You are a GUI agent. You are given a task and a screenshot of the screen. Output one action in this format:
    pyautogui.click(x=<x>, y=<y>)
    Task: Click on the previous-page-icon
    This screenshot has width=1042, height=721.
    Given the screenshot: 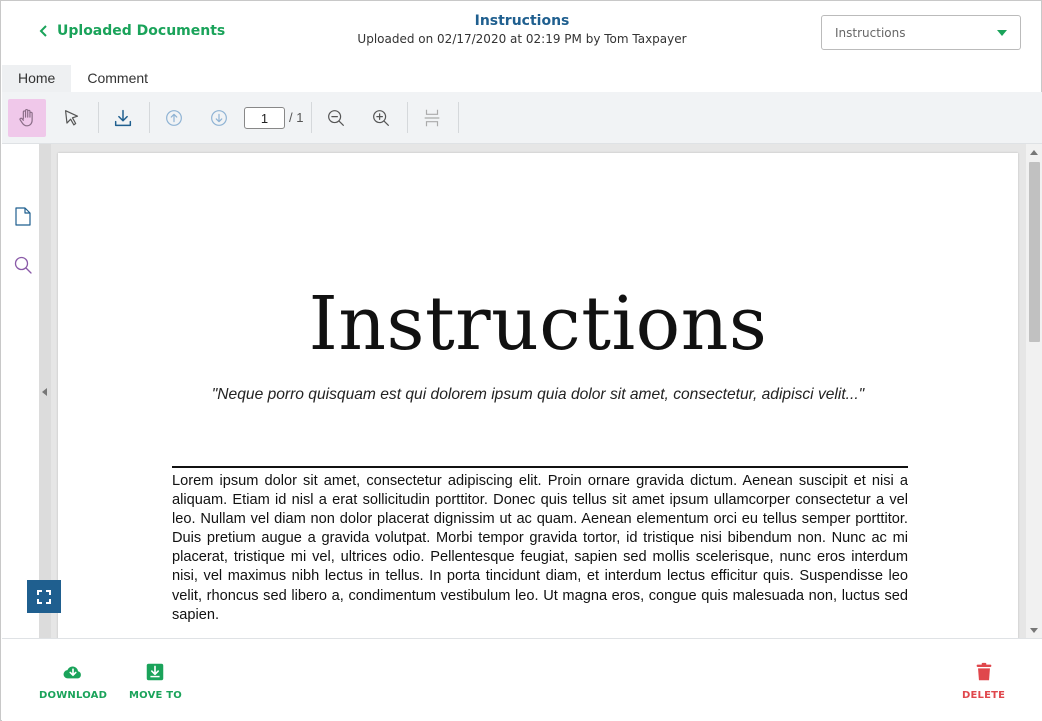 What is the action you would take?
    pyautogui.click(x=174, y=118)
    